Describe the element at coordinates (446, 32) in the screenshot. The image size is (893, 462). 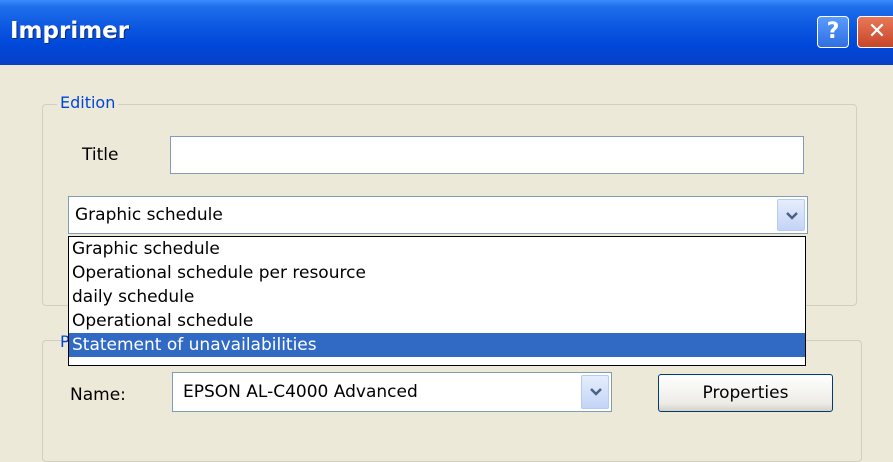
I see `title-bar: Imprimer ? ✕` at that location.